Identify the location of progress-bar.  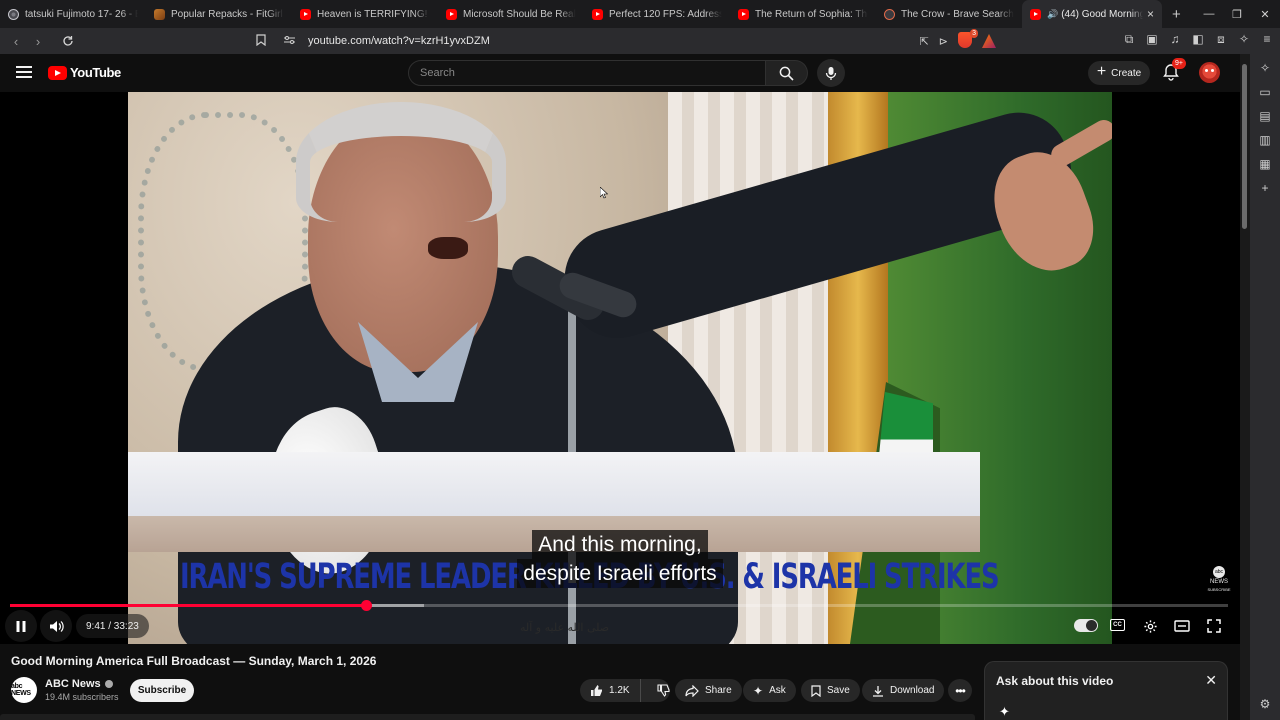
(619, 605).